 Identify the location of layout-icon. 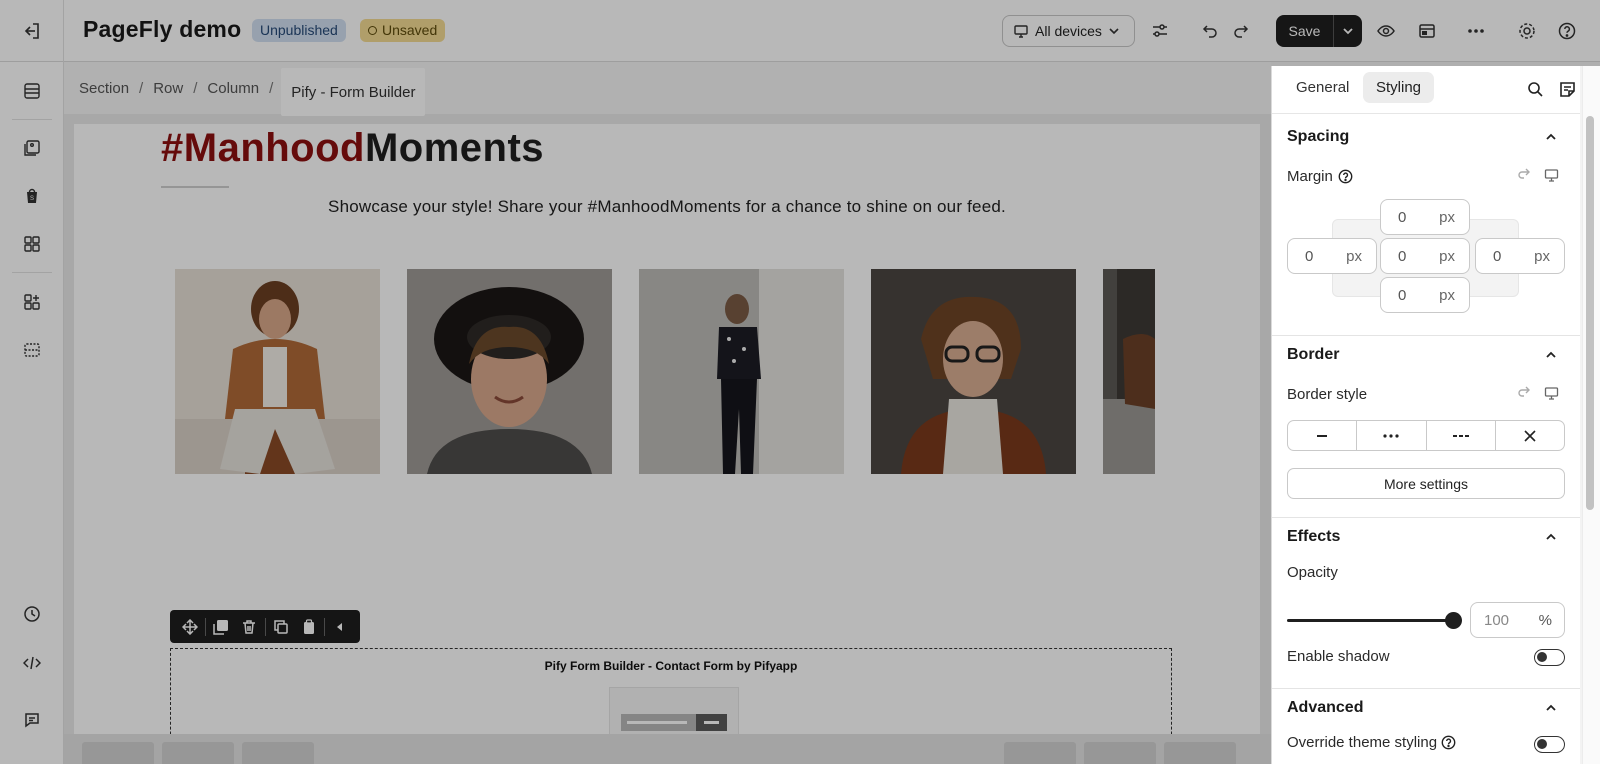
(1427, 31).